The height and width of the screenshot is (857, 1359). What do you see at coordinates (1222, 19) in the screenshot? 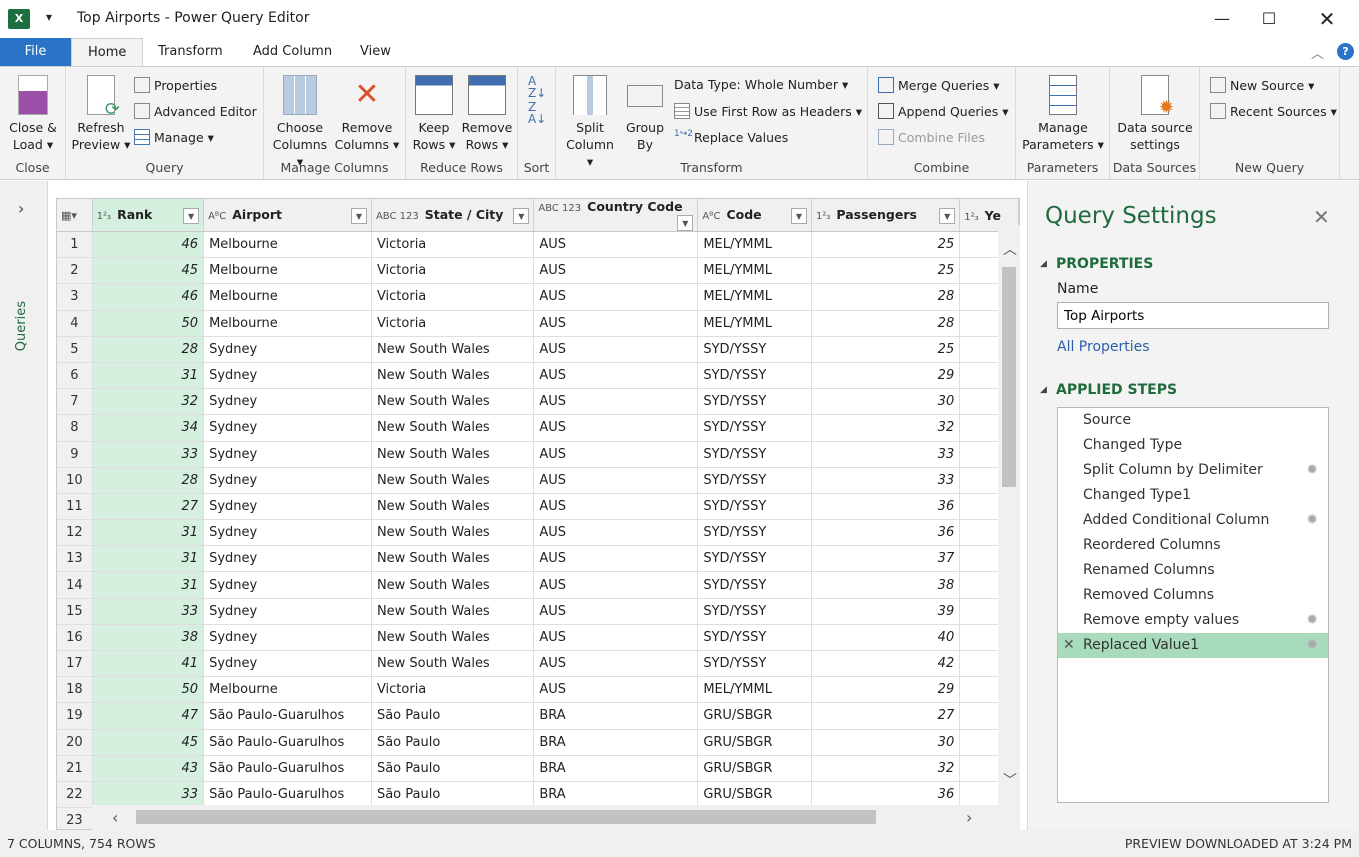
I see `minimize-button: —` at bounding box center [1222, 19].